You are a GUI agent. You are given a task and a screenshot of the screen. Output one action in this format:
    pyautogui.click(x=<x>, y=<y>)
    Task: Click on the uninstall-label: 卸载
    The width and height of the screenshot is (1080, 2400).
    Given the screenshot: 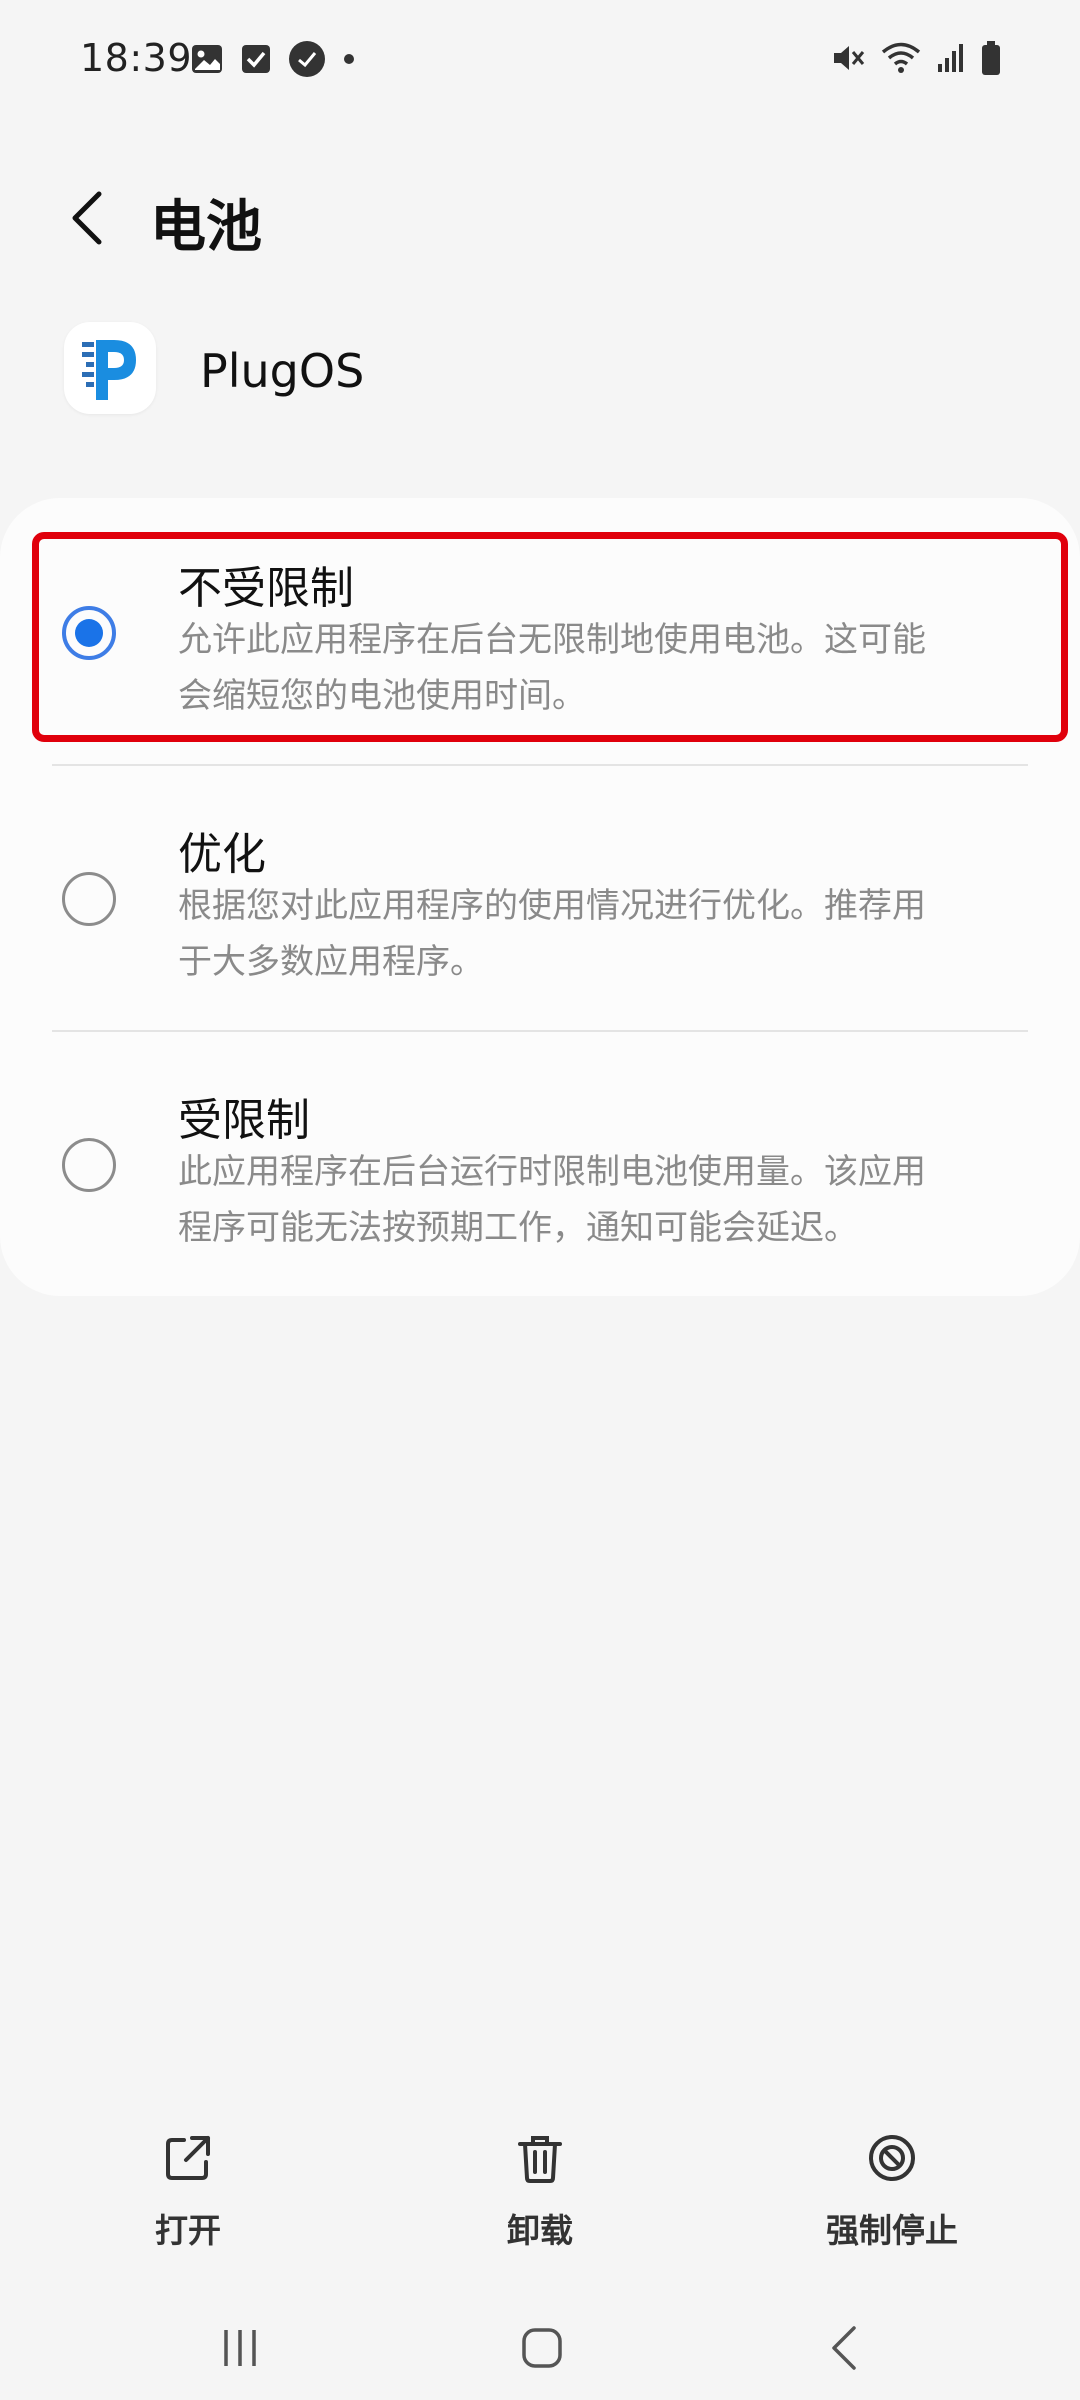 What is the action you would take?
    pyautogui.click(x=540, y=2230)
    